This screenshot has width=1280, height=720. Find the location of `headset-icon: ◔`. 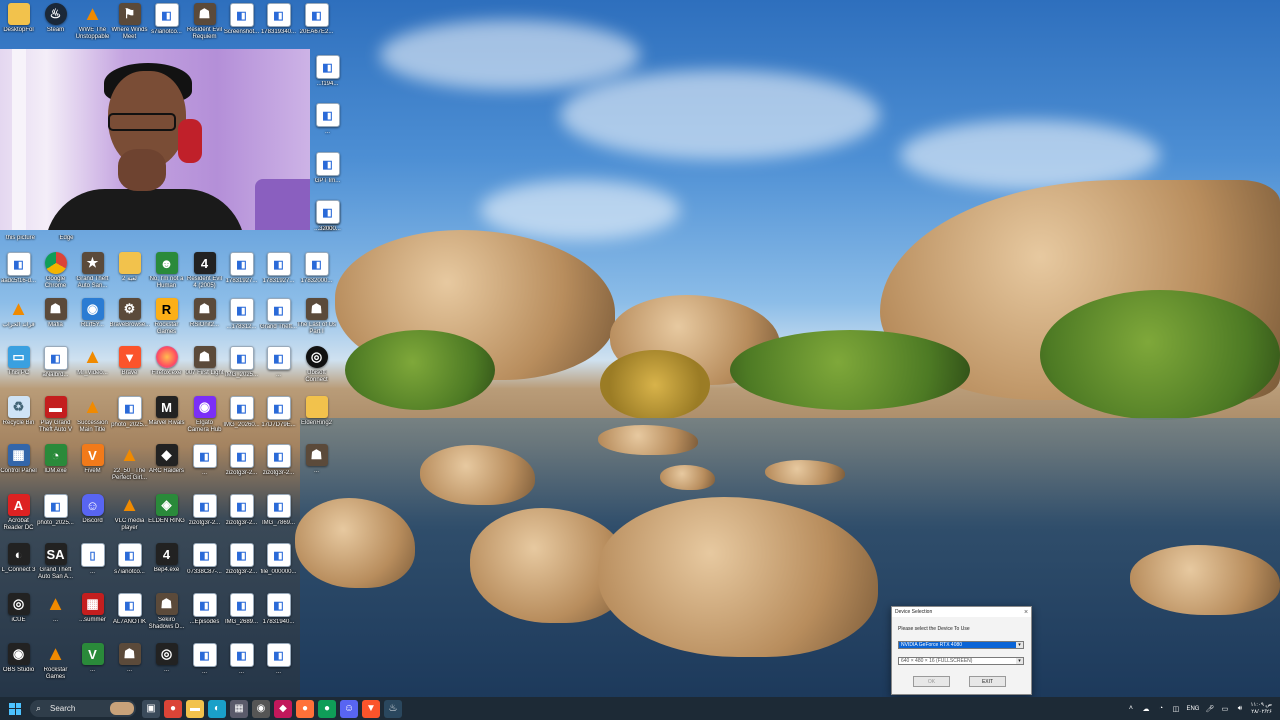

headset-icon: ◔ is located at coordinates (1160, 708).